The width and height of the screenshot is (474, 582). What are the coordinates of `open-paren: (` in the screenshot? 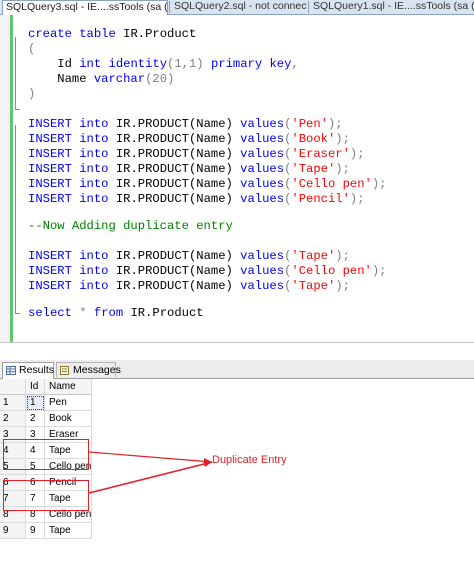 It's located at (32, 49).